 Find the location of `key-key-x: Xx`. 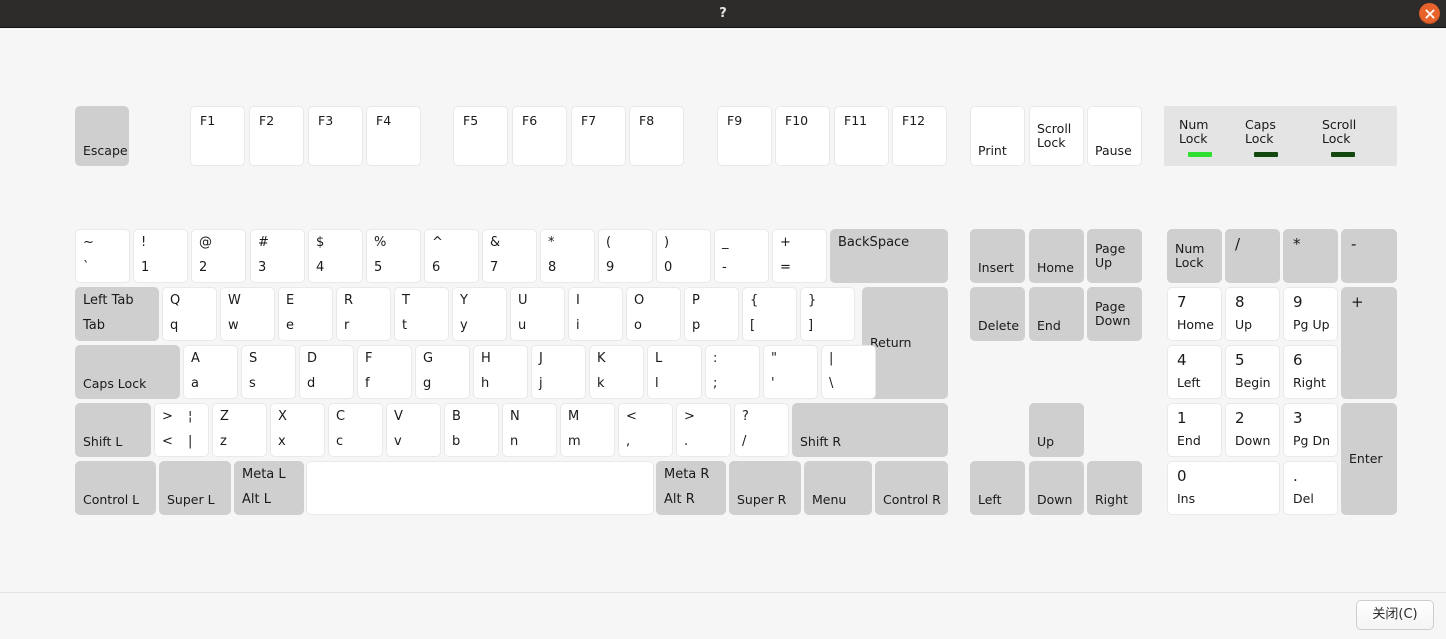

key-key-x: Xx is located at coordinates (297, 430).